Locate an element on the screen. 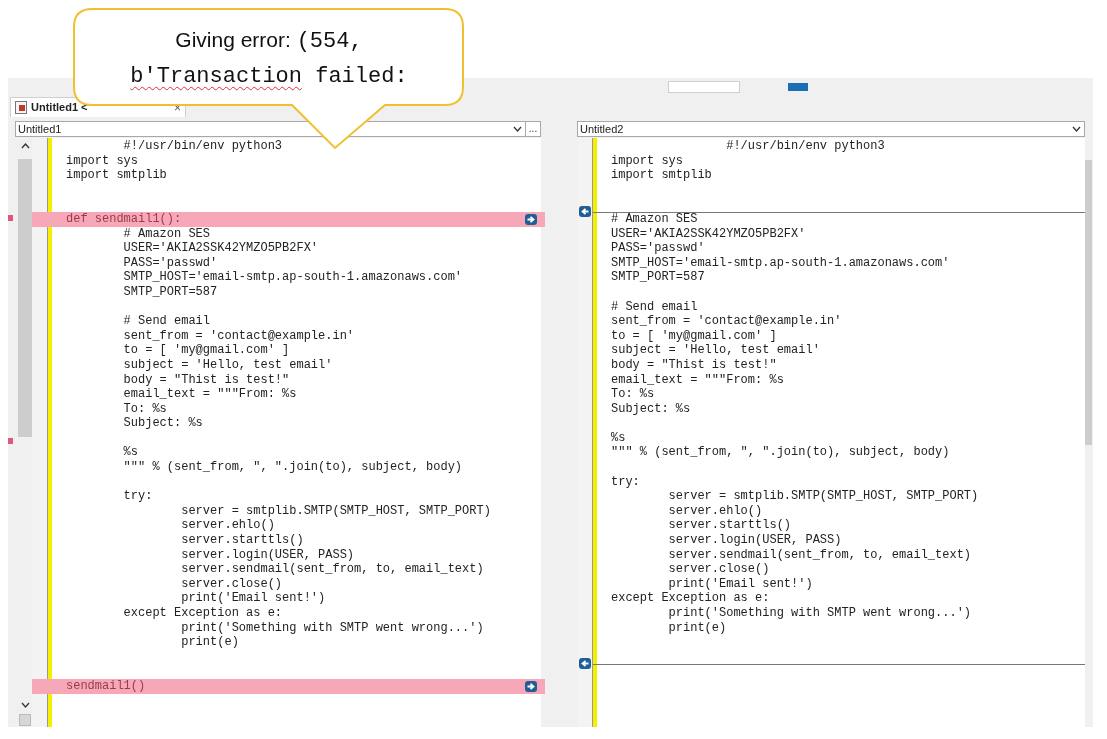  error-code-text: failed: is located at coordinates (361, 77).